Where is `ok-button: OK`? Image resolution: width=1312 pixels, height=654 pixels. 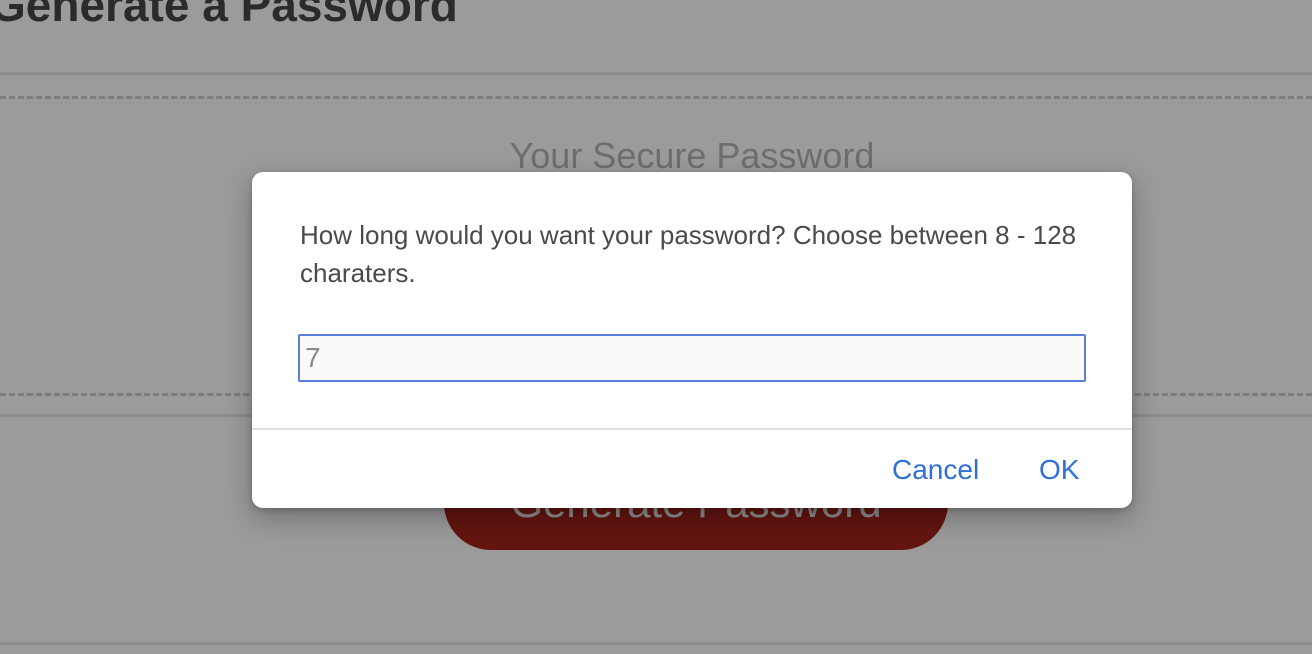
ok-button: OK is located at coordinates (1059, 470).